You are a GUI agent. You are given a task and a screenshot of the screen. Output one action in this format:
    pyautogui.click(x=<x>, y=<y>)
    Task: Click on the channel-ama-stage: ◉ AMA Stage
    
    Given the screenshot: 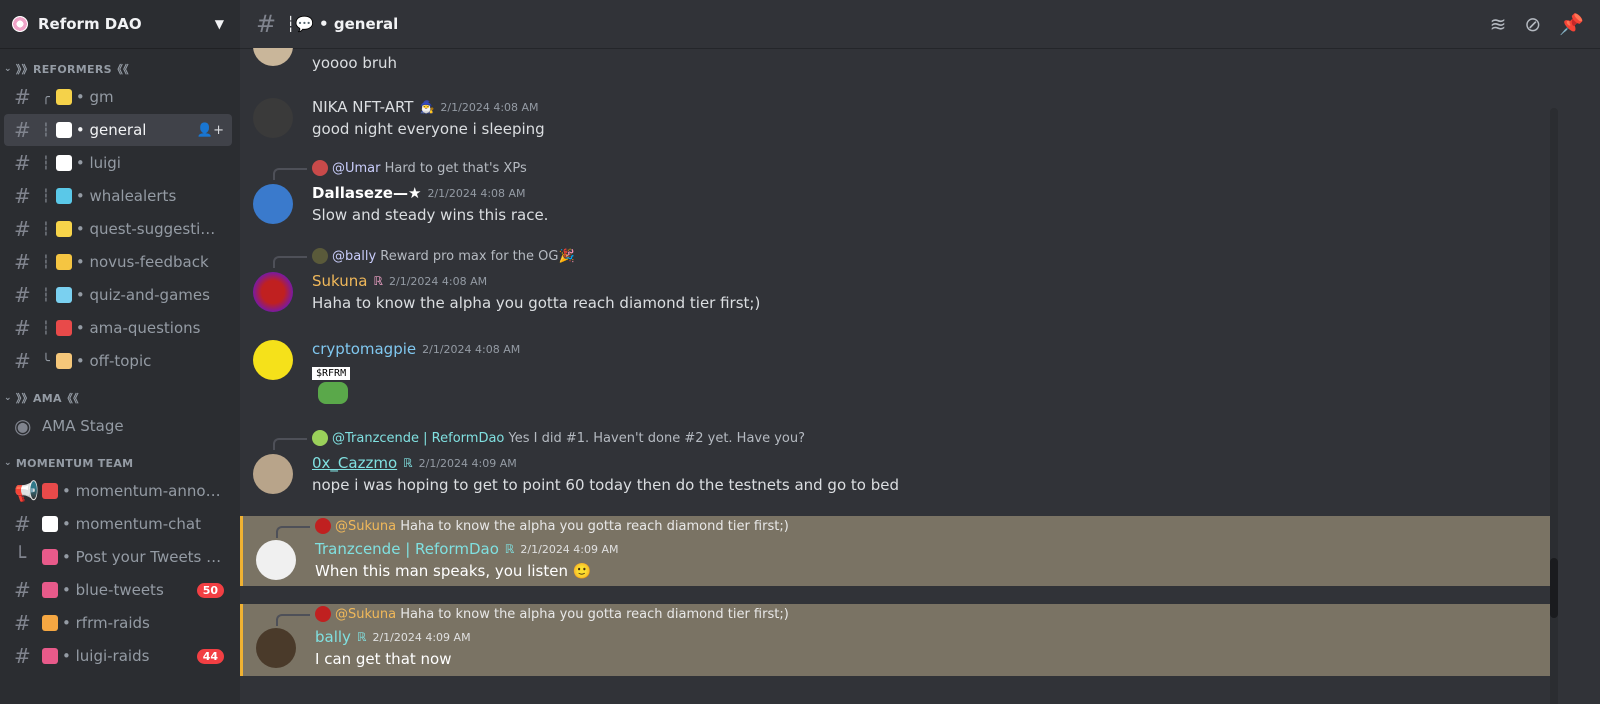 What is the action you would take?
    pyautogui.click(x=118, y=426)
    